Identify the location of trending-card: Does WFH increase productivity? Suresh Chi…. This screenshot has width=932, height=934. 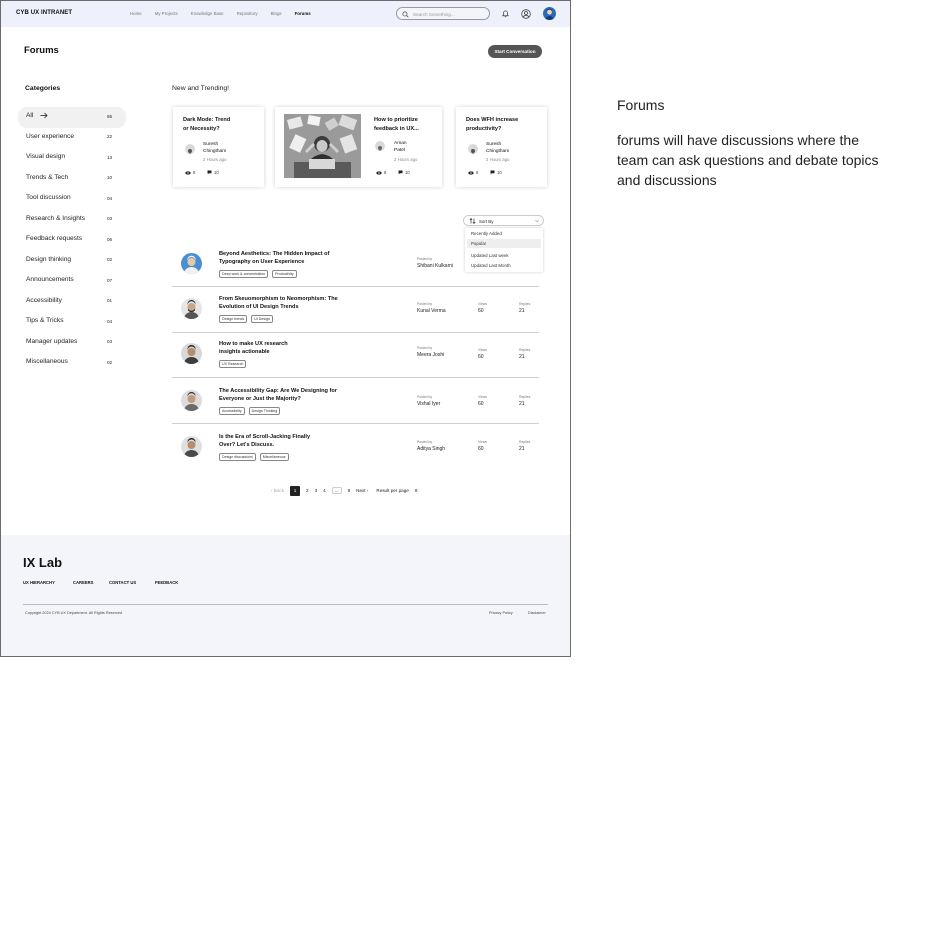
(501, 147).